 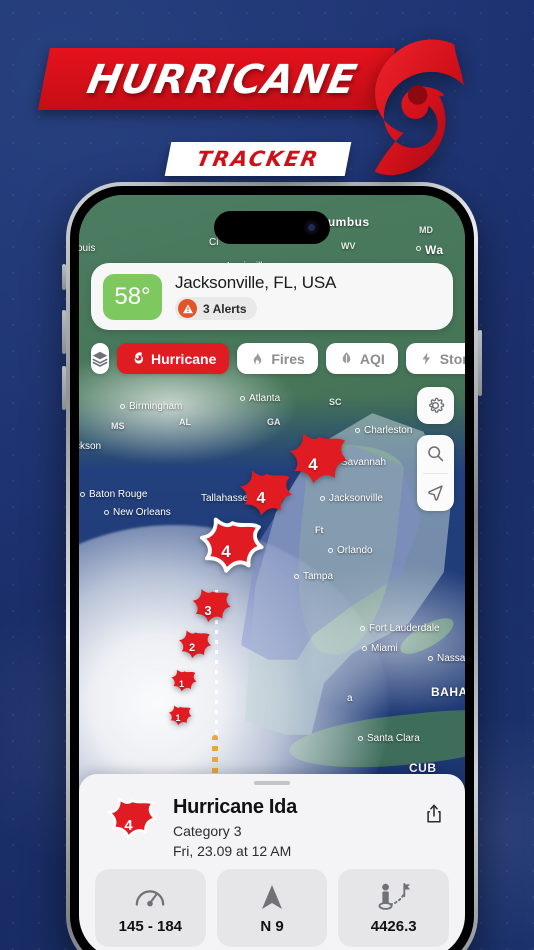 I want to click on phone-button-volume-down, so click(x=64, y=388).